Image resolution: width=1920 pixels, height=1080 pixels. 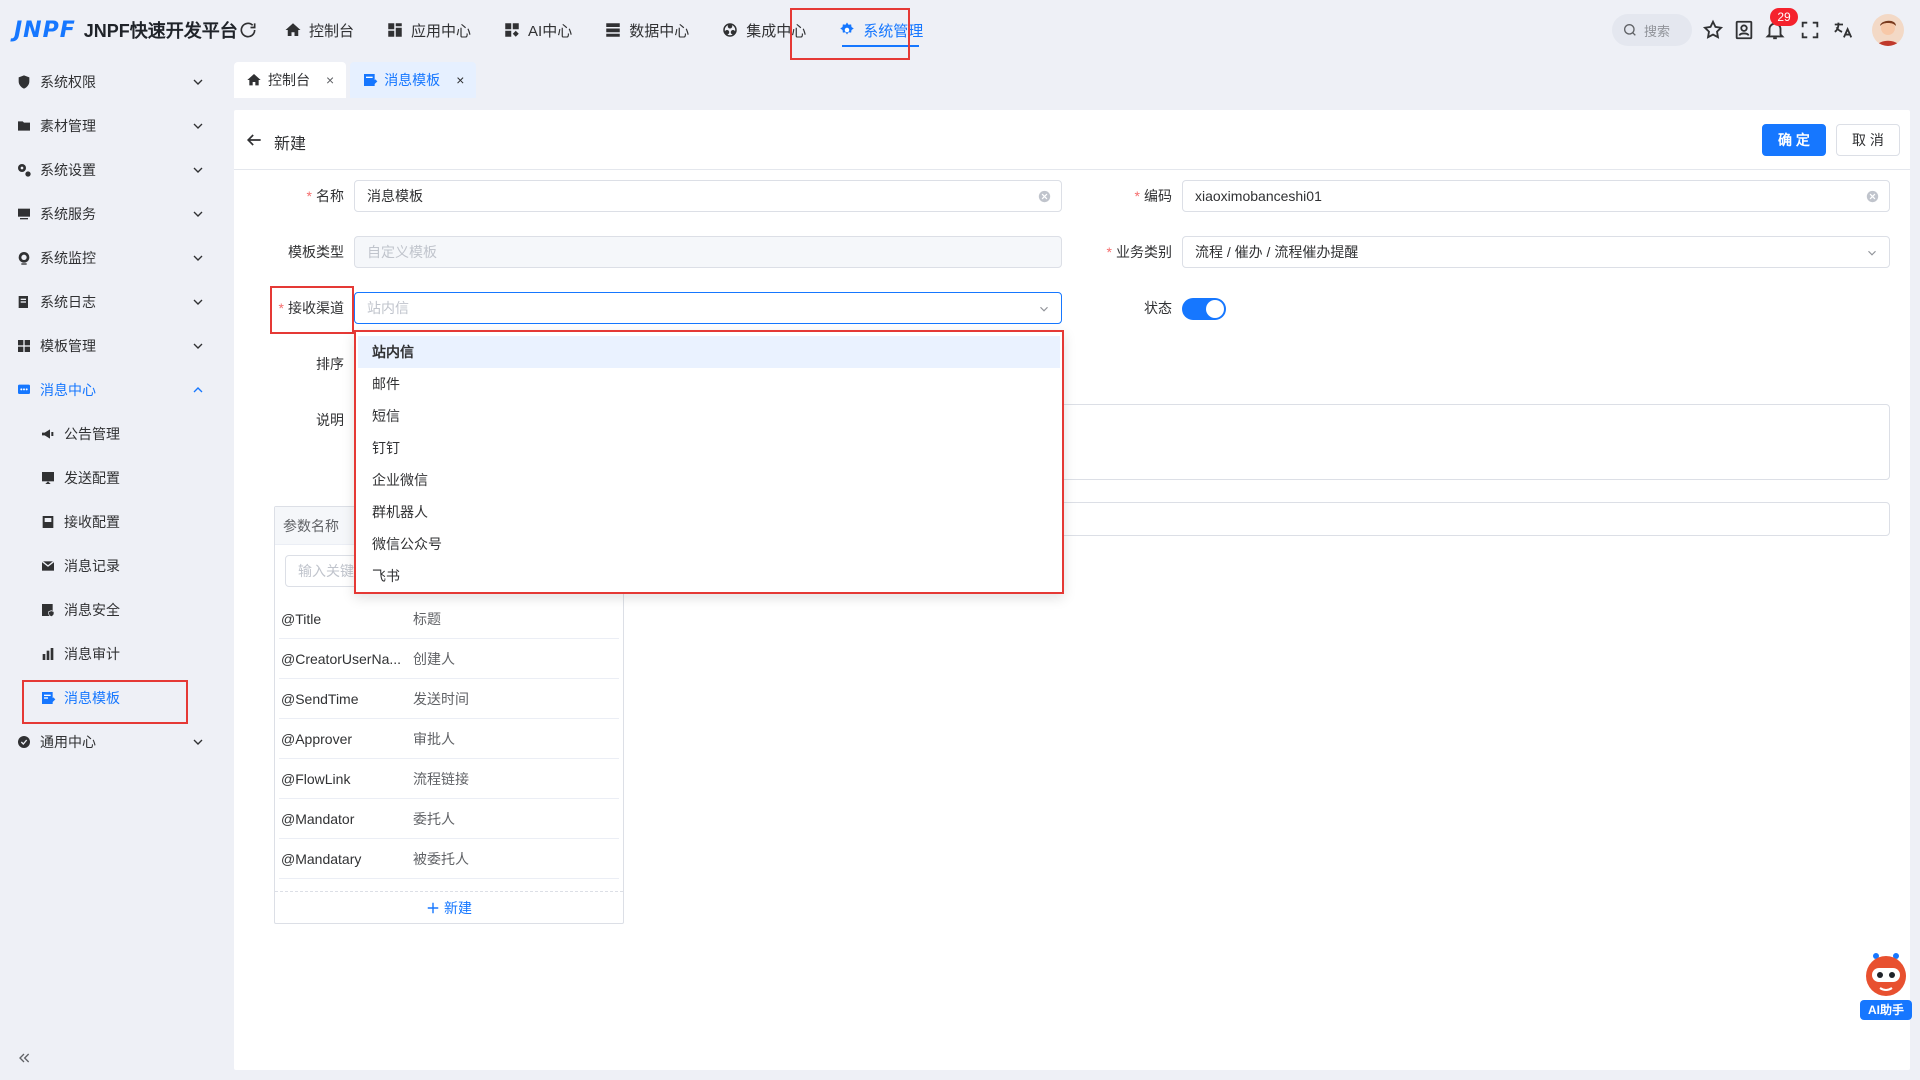 I want to click on translate-icon, so click(x=1843, y=30).